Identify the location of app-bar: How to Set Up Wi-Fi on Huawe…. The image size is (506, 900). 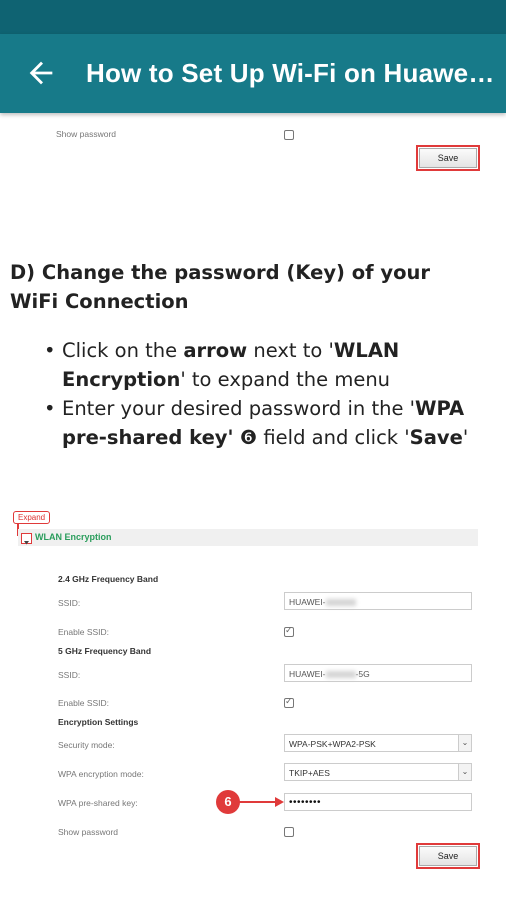
(253, 73).